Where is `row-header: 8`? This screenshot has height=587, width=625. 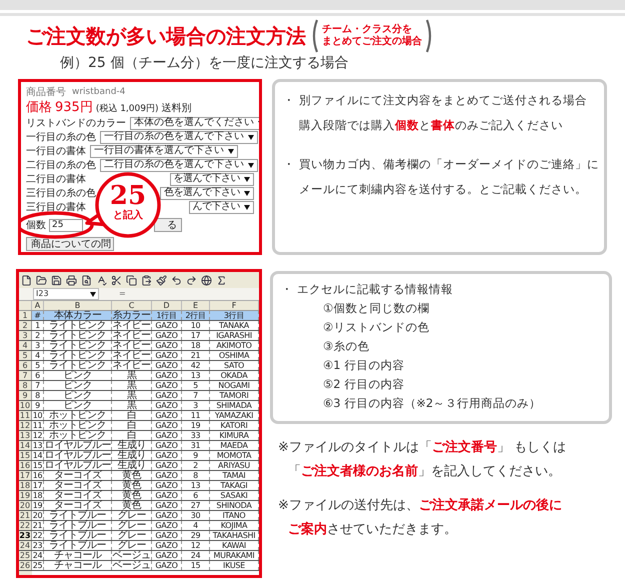 row-header: 8 is located at coordinates (25, 385).